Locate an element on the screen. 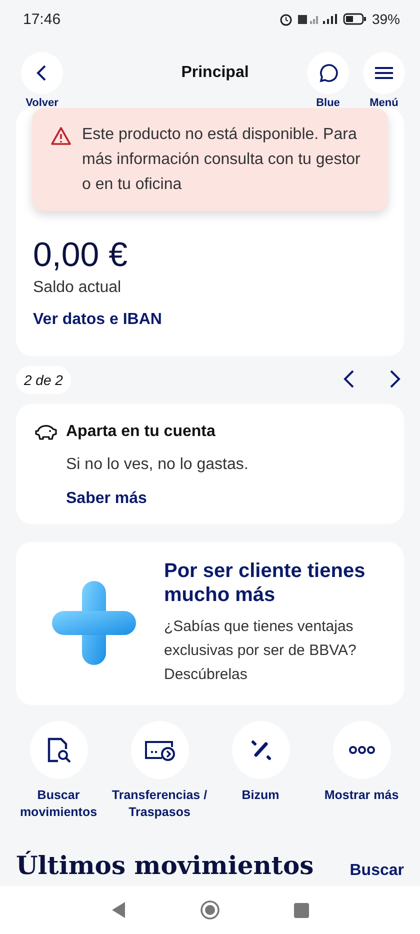 The height and width of the screenshot is (934, 420). speech-bubble-icon is located at coordinates (328, 73).